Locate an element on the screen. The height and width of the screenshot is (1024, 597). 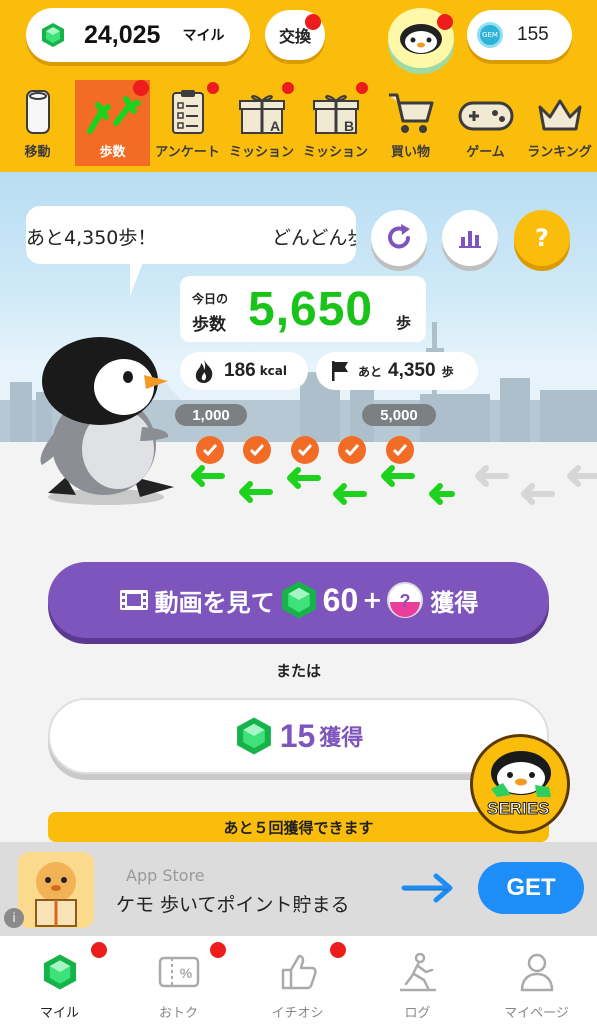
kcal-value: 186 is located at coordinates (240, 370).